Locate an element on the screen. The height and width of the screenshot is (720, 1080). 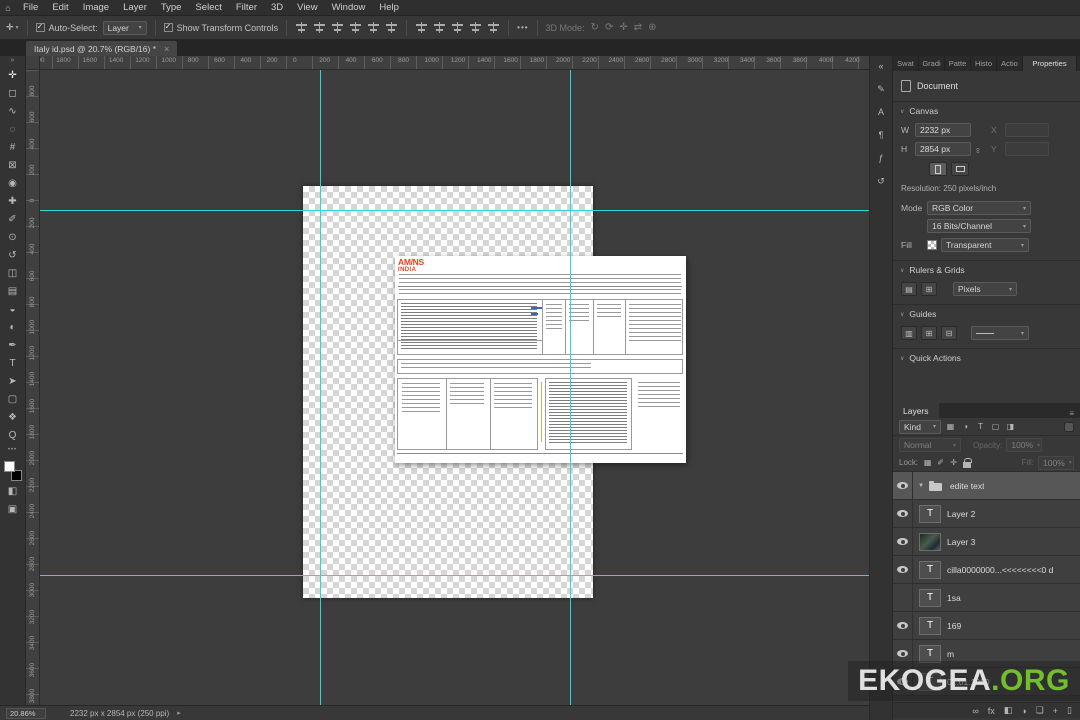
toggle-guides-button: ▥ is located at coordinates (909, 333).